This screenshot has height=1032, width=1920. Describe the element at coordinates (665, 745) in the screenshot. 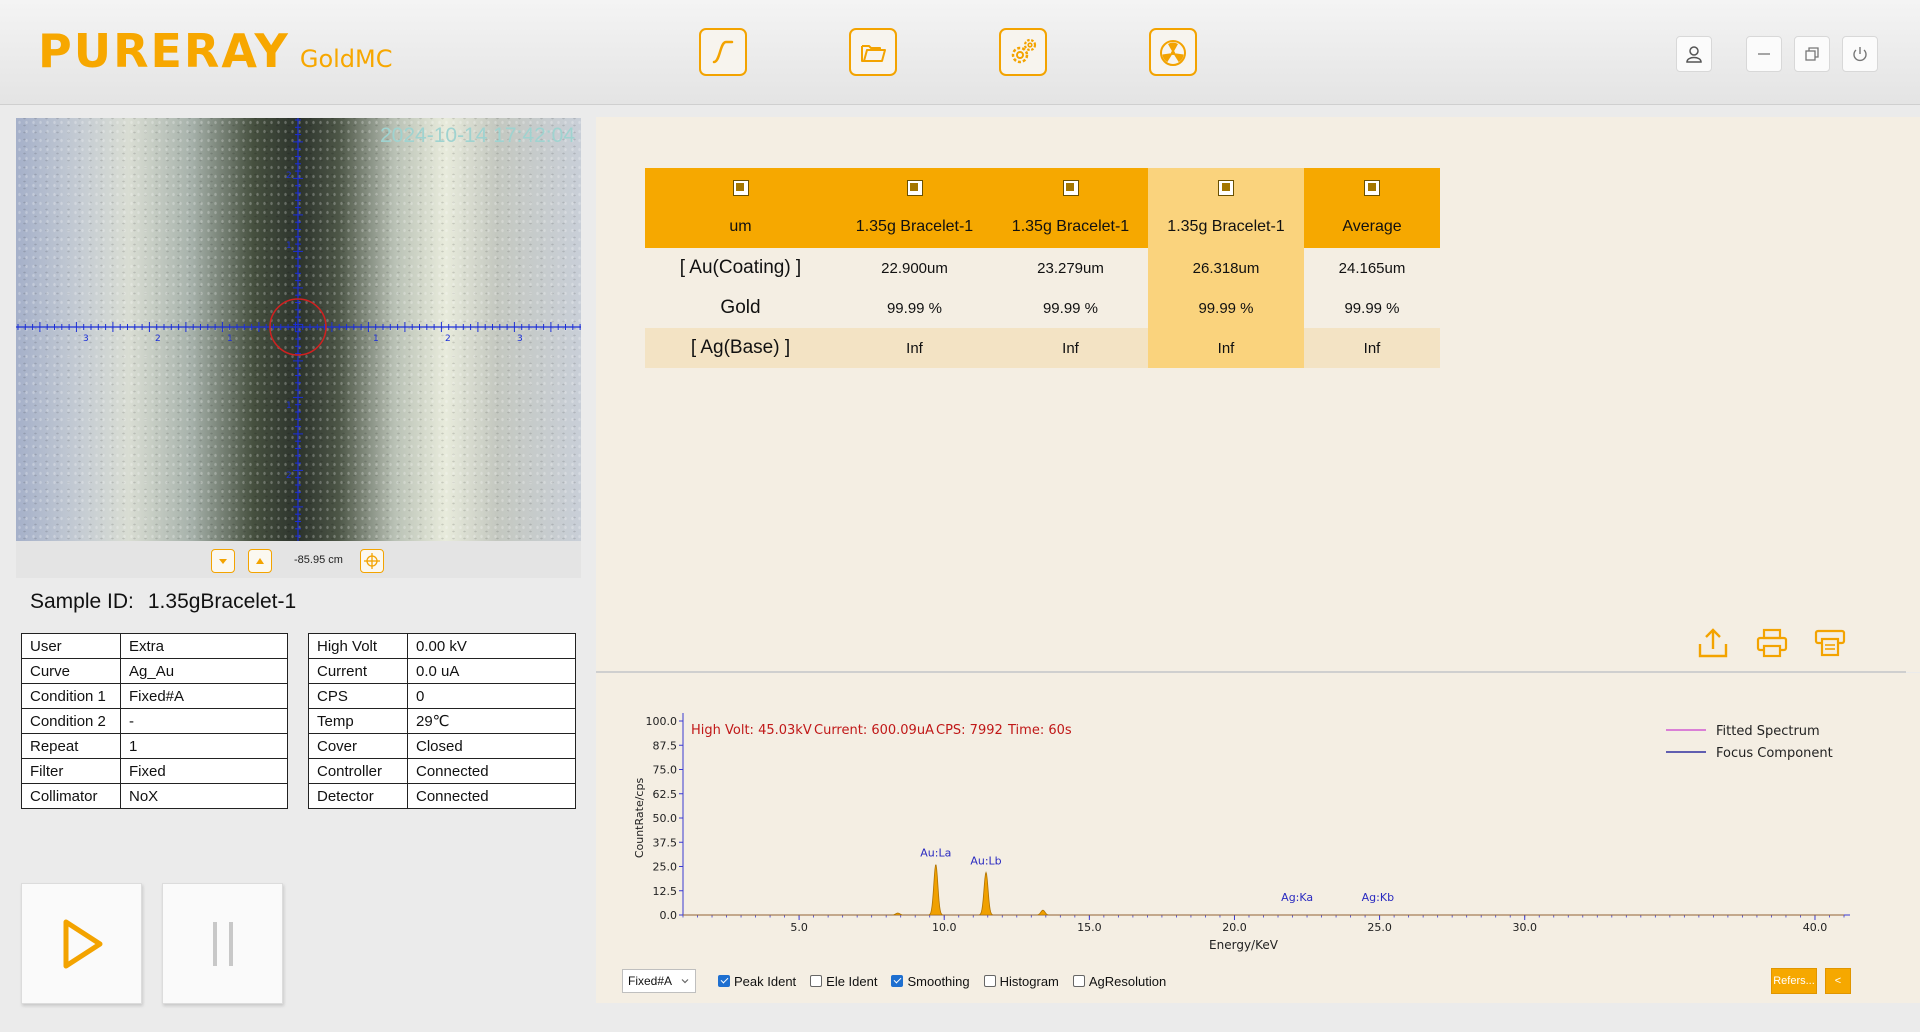

I see `y-tick-label: 87.5` at that location.